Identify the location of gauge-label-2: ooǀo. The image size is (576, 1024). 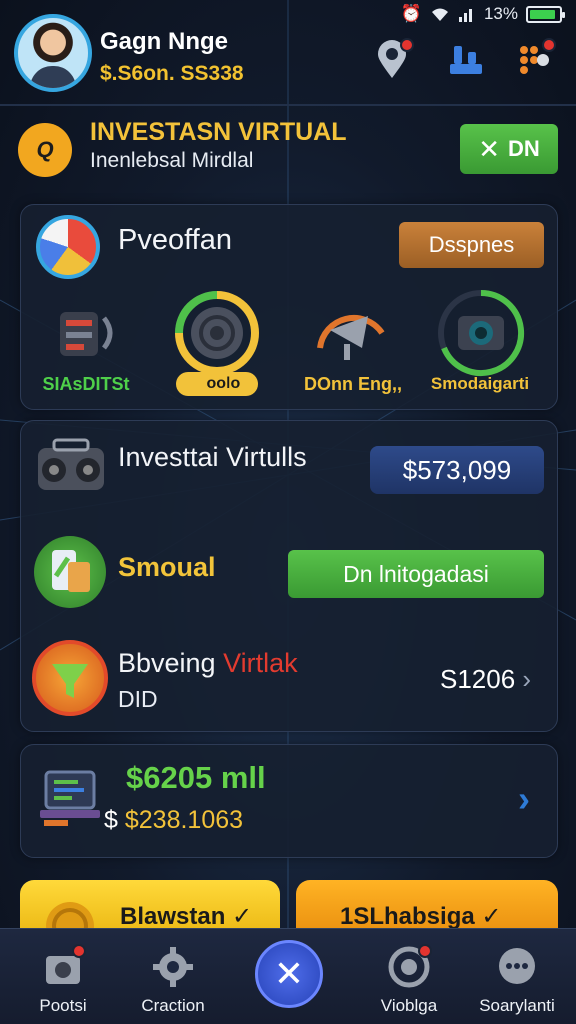
(217, 384).